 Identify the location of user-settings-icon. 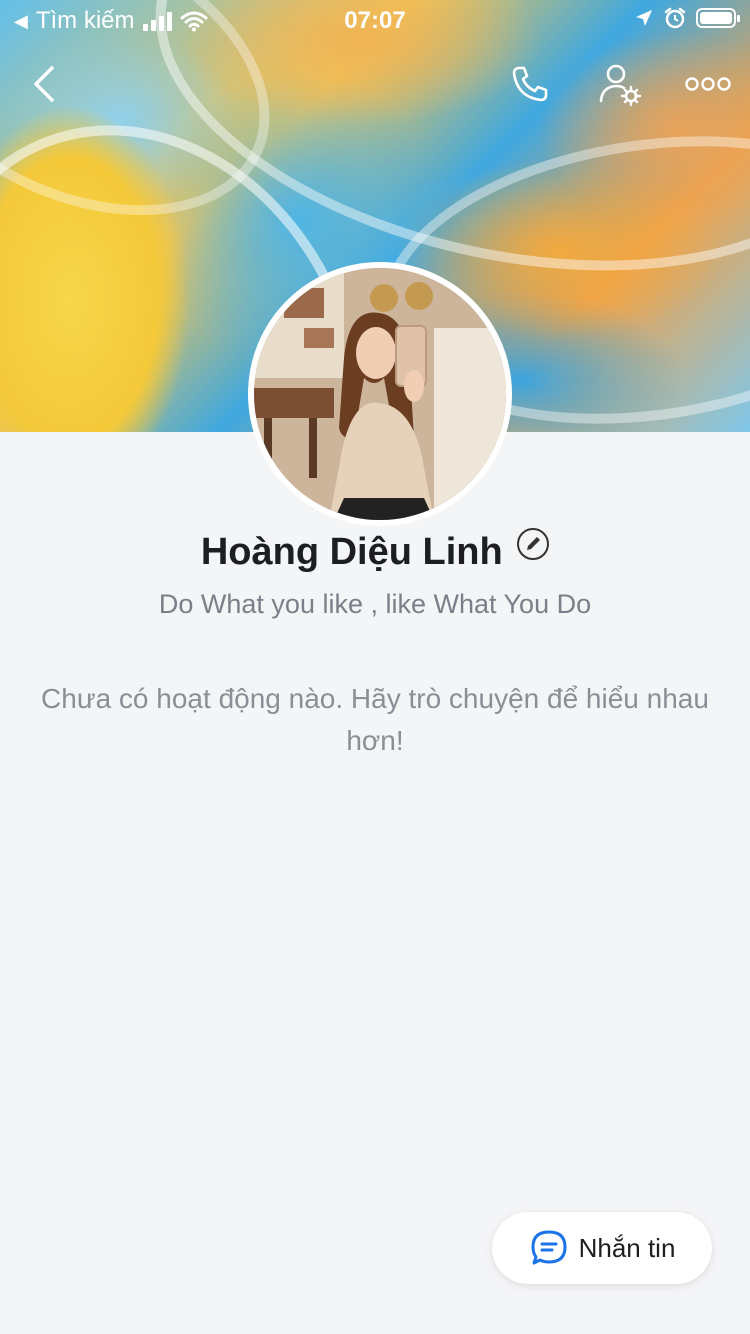
(620, 85).